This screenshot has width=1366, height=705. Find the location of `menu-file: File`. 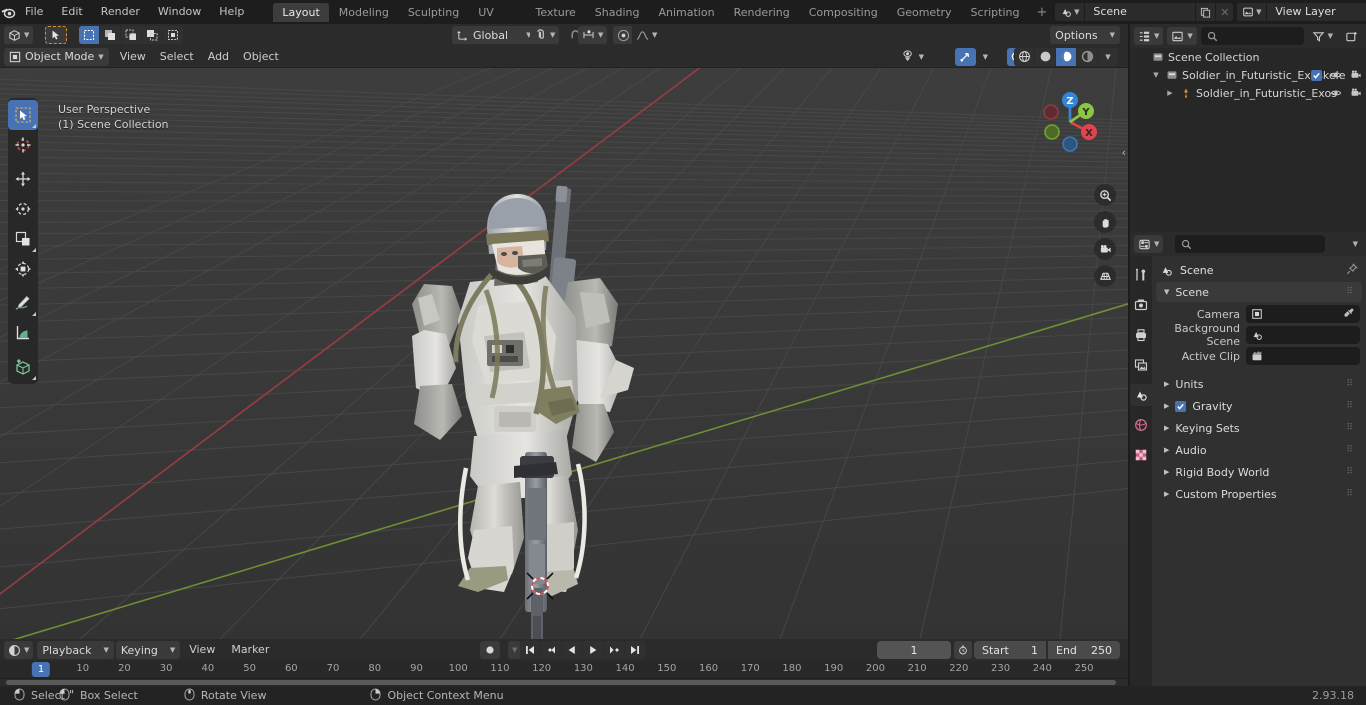

menu-file: File is located at coordinates (34, 12).